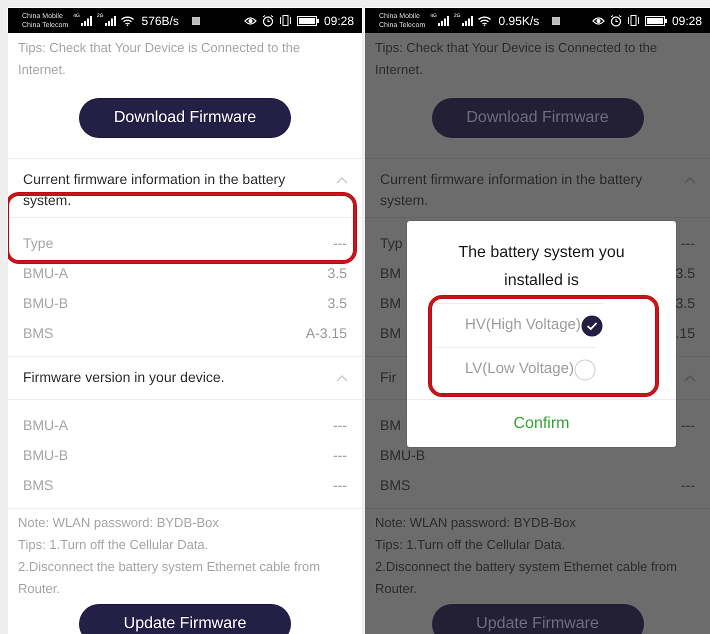 Image resolution: width=710 pixels, height=634 pixels. Describe the element at coordinates (685, 333) in the screenshot. I see `row-value: .15` at that location.